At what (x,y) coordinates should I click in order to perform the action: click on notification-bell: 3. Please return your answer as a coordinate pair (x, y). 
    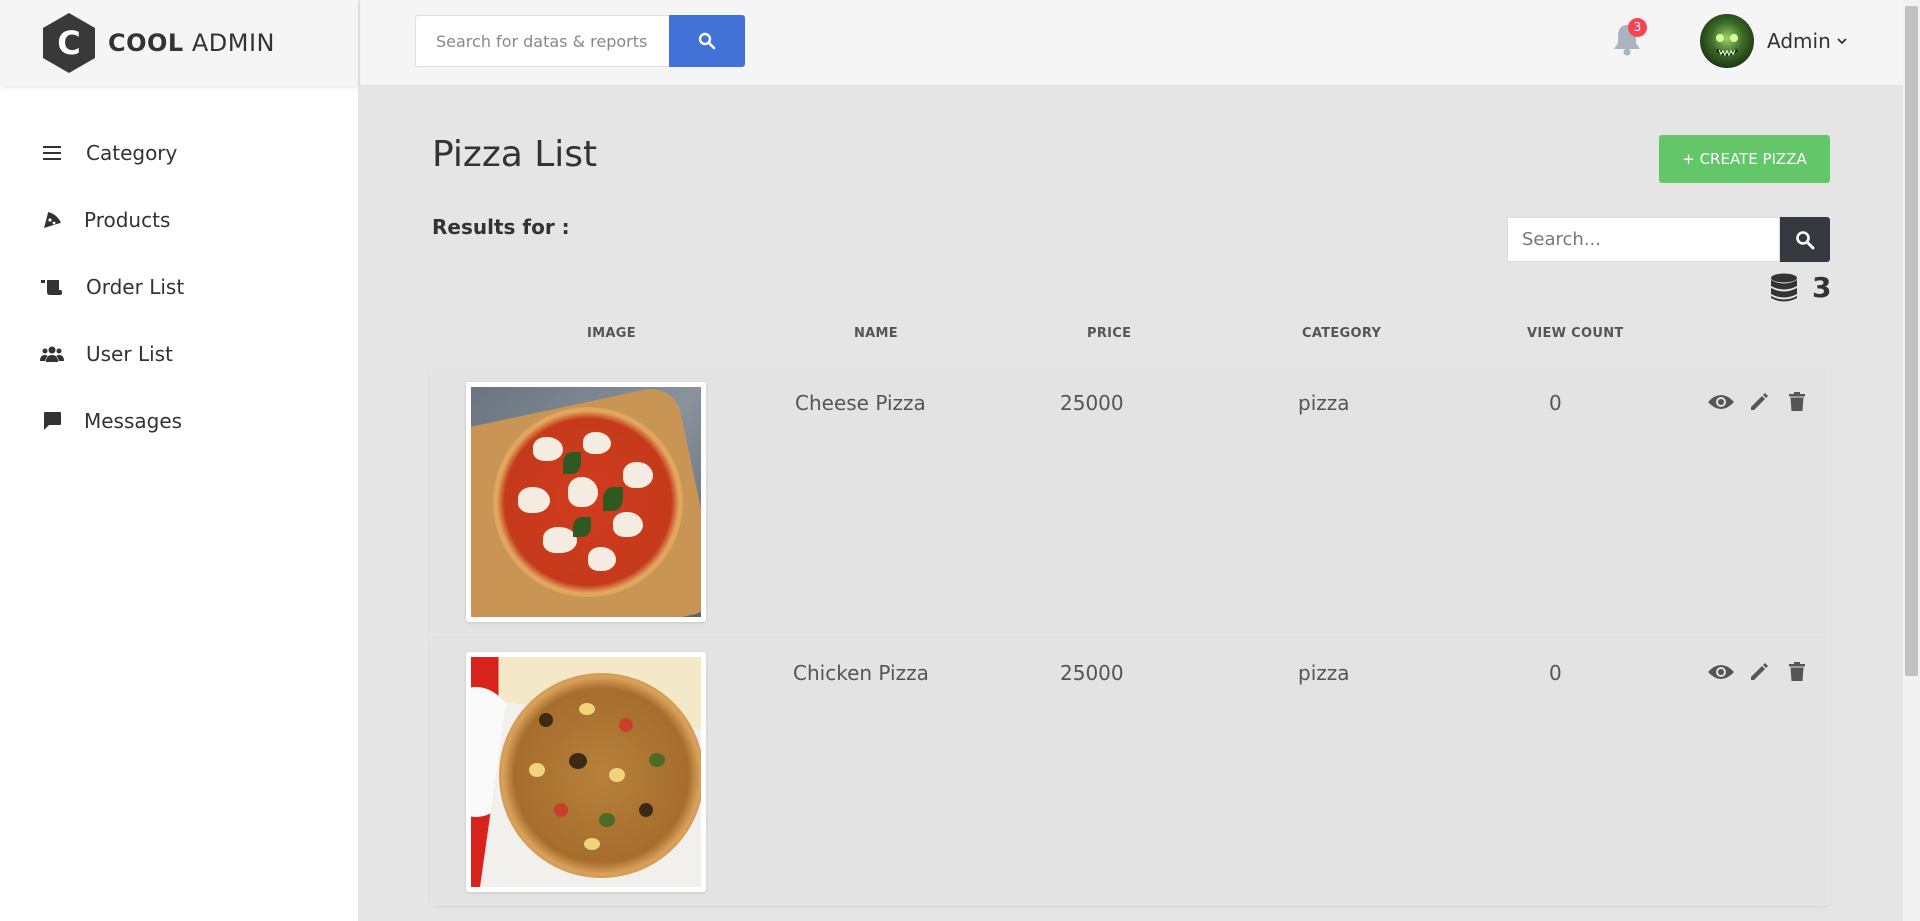
    Looking at the image, I should click on (1629, 39).